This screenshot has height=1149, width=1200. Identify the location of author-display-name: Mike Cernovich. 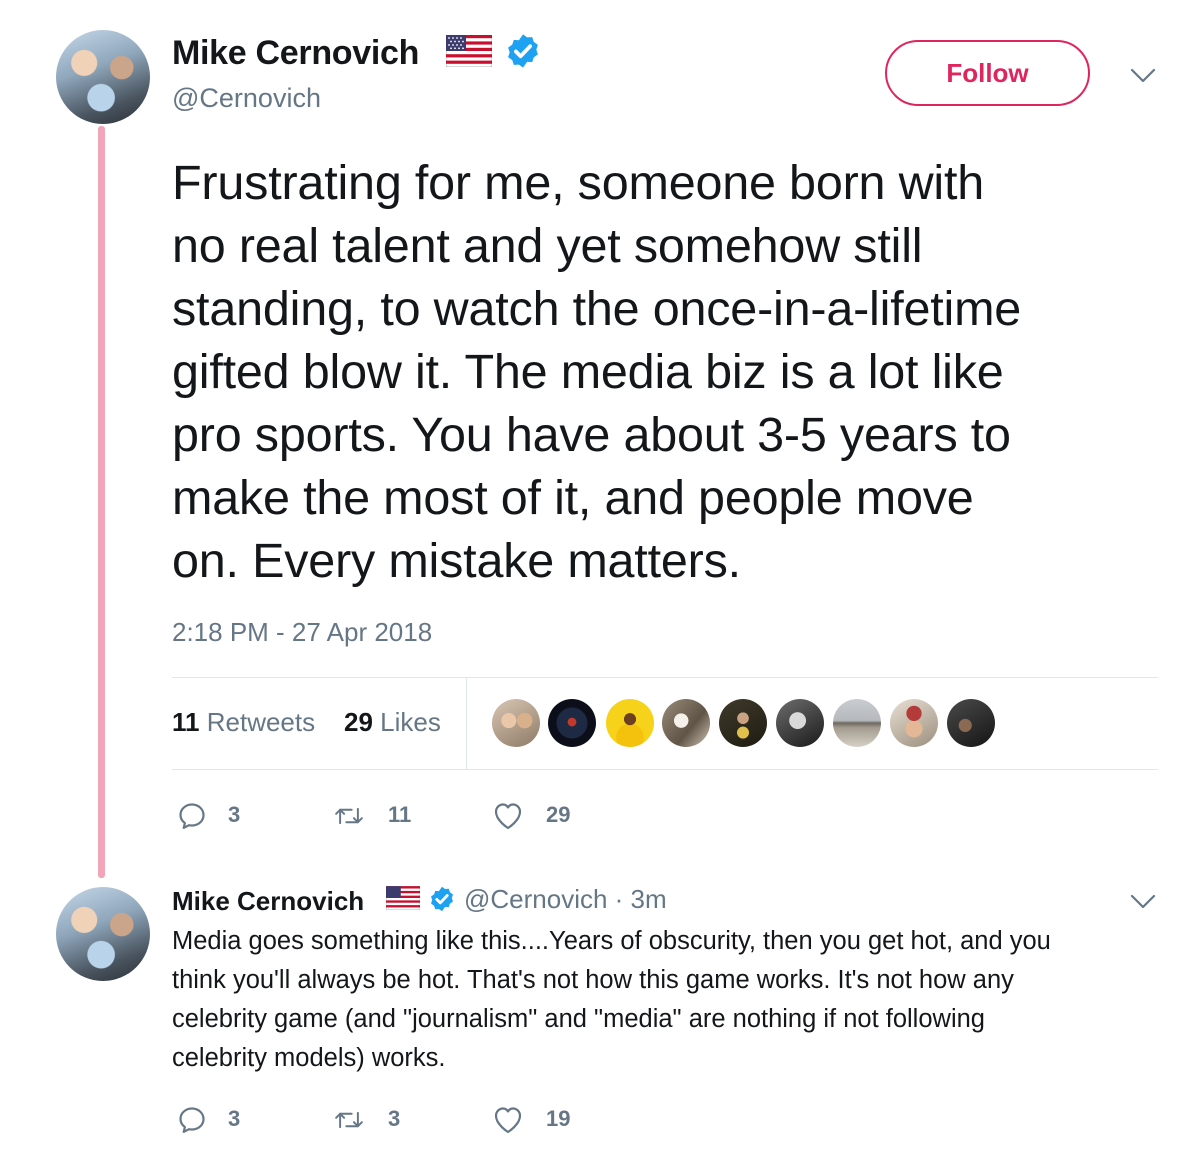
(295, 53).